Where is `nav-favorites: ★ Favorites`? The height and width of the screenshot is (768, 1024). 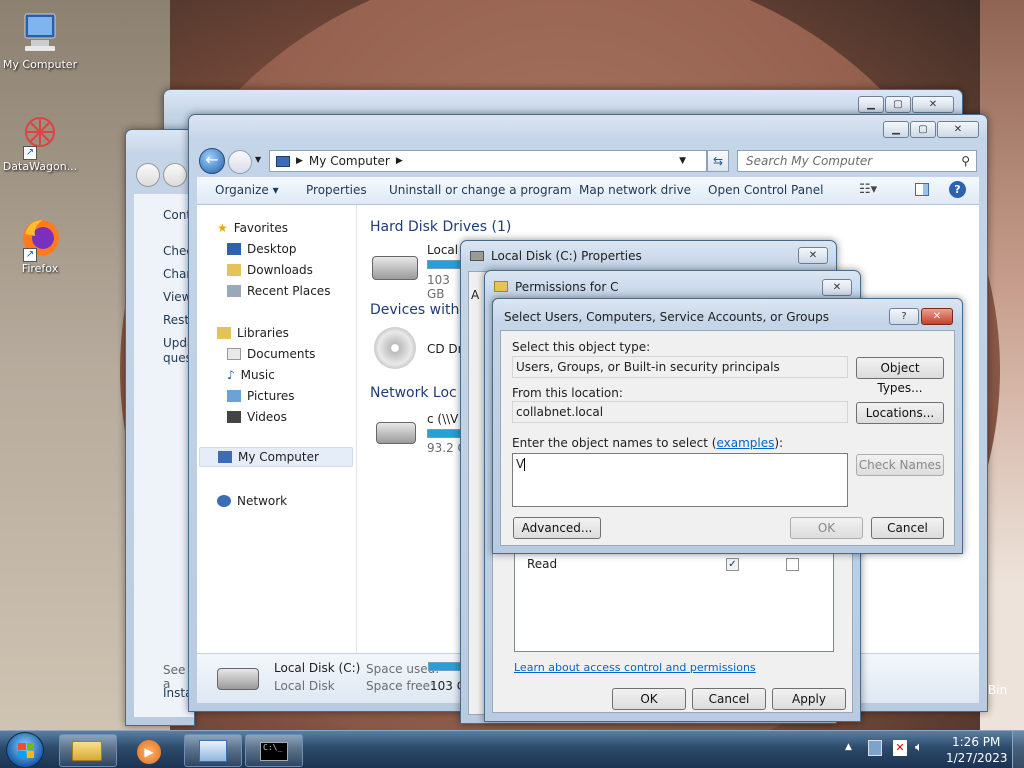 nav-favorites: ★ Favorites is located at coordinates (252, 228).